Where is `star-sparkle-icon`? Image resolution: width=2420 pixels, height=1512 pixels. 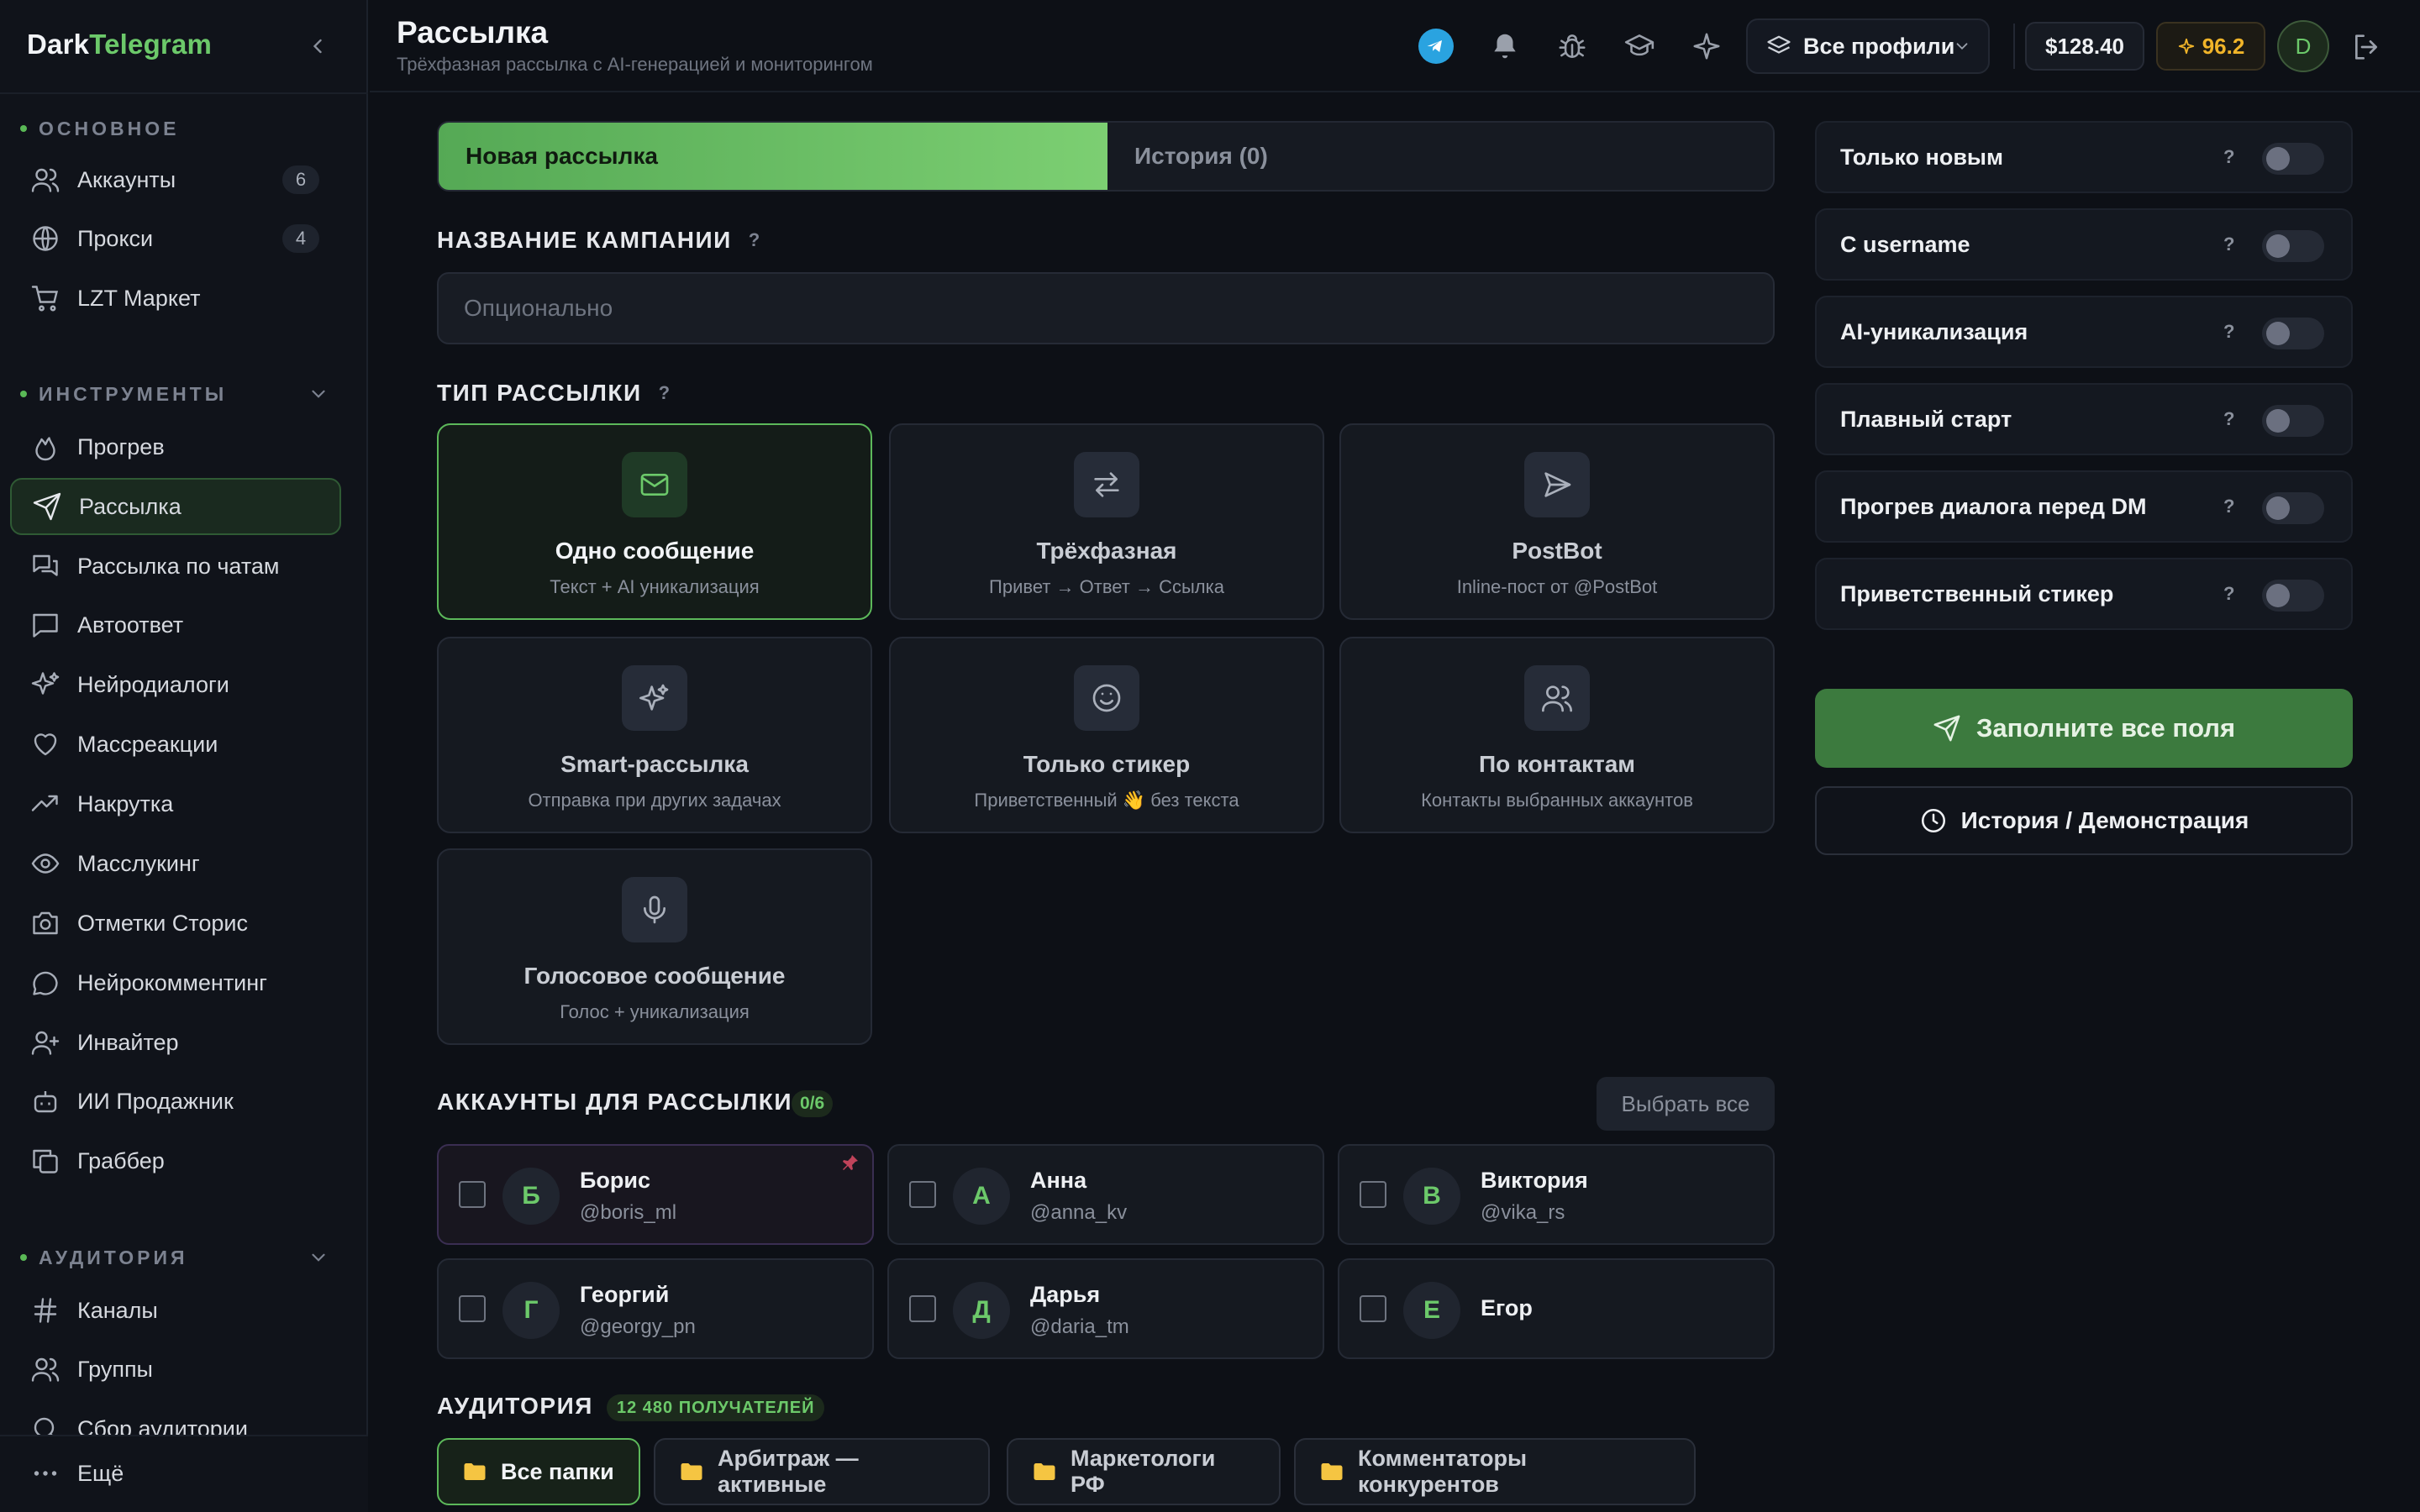 star-sparkle-icon is located at coordinates (2186, 46).